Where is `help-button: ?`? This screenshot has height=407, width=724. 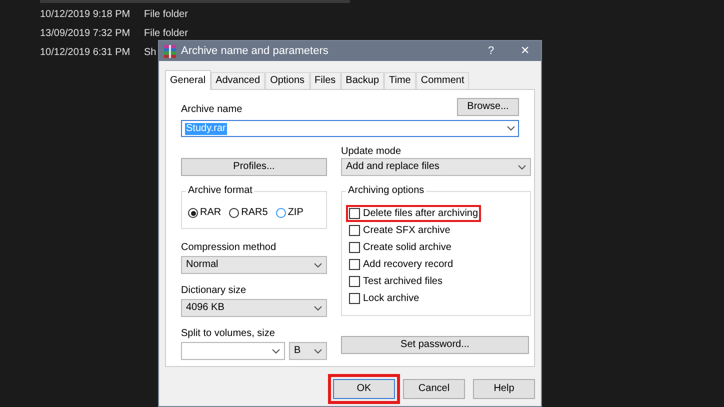
help-button: ? is located at coordinates (491, 51).